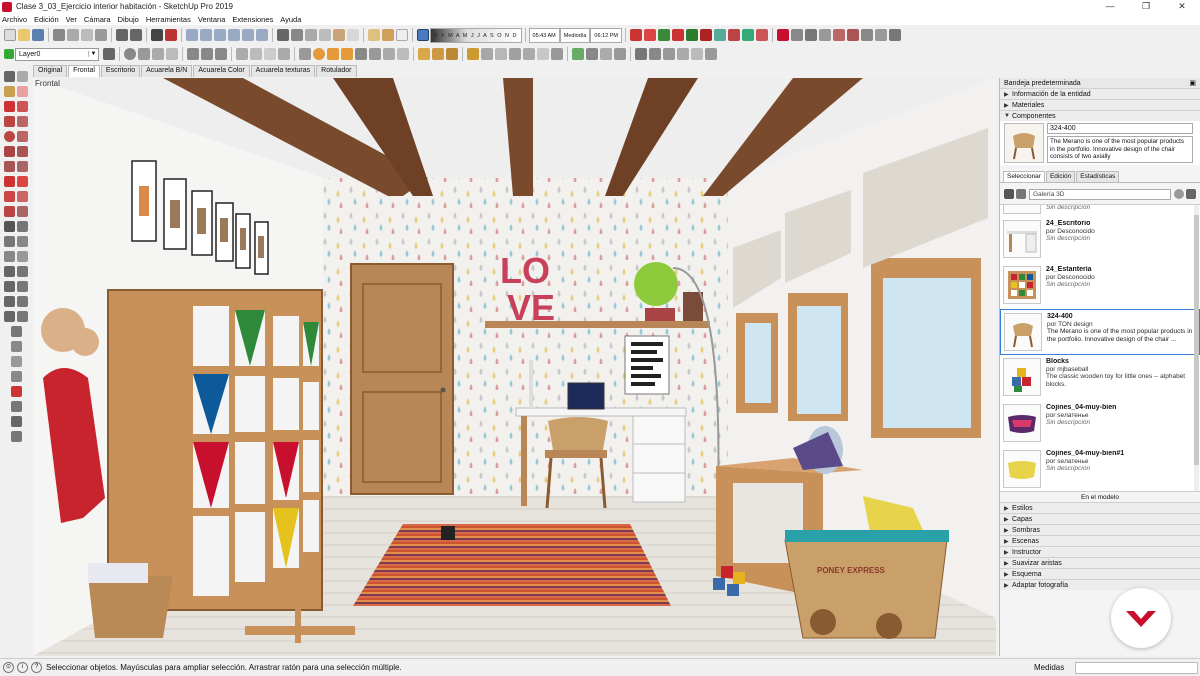  What do you see at coordinates (71, 19) in the screenshot?
I see `menu-ver: Ver` at bounding box center [71, 19].